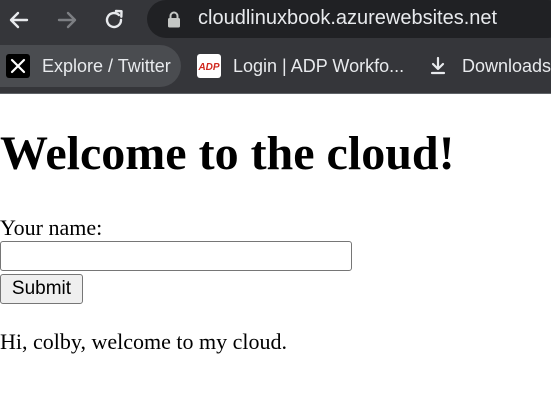 This screenshot has height=409, width=551. I want to click on bookmark-explore-twitter: Explore / Twitter, so click(90, 66).